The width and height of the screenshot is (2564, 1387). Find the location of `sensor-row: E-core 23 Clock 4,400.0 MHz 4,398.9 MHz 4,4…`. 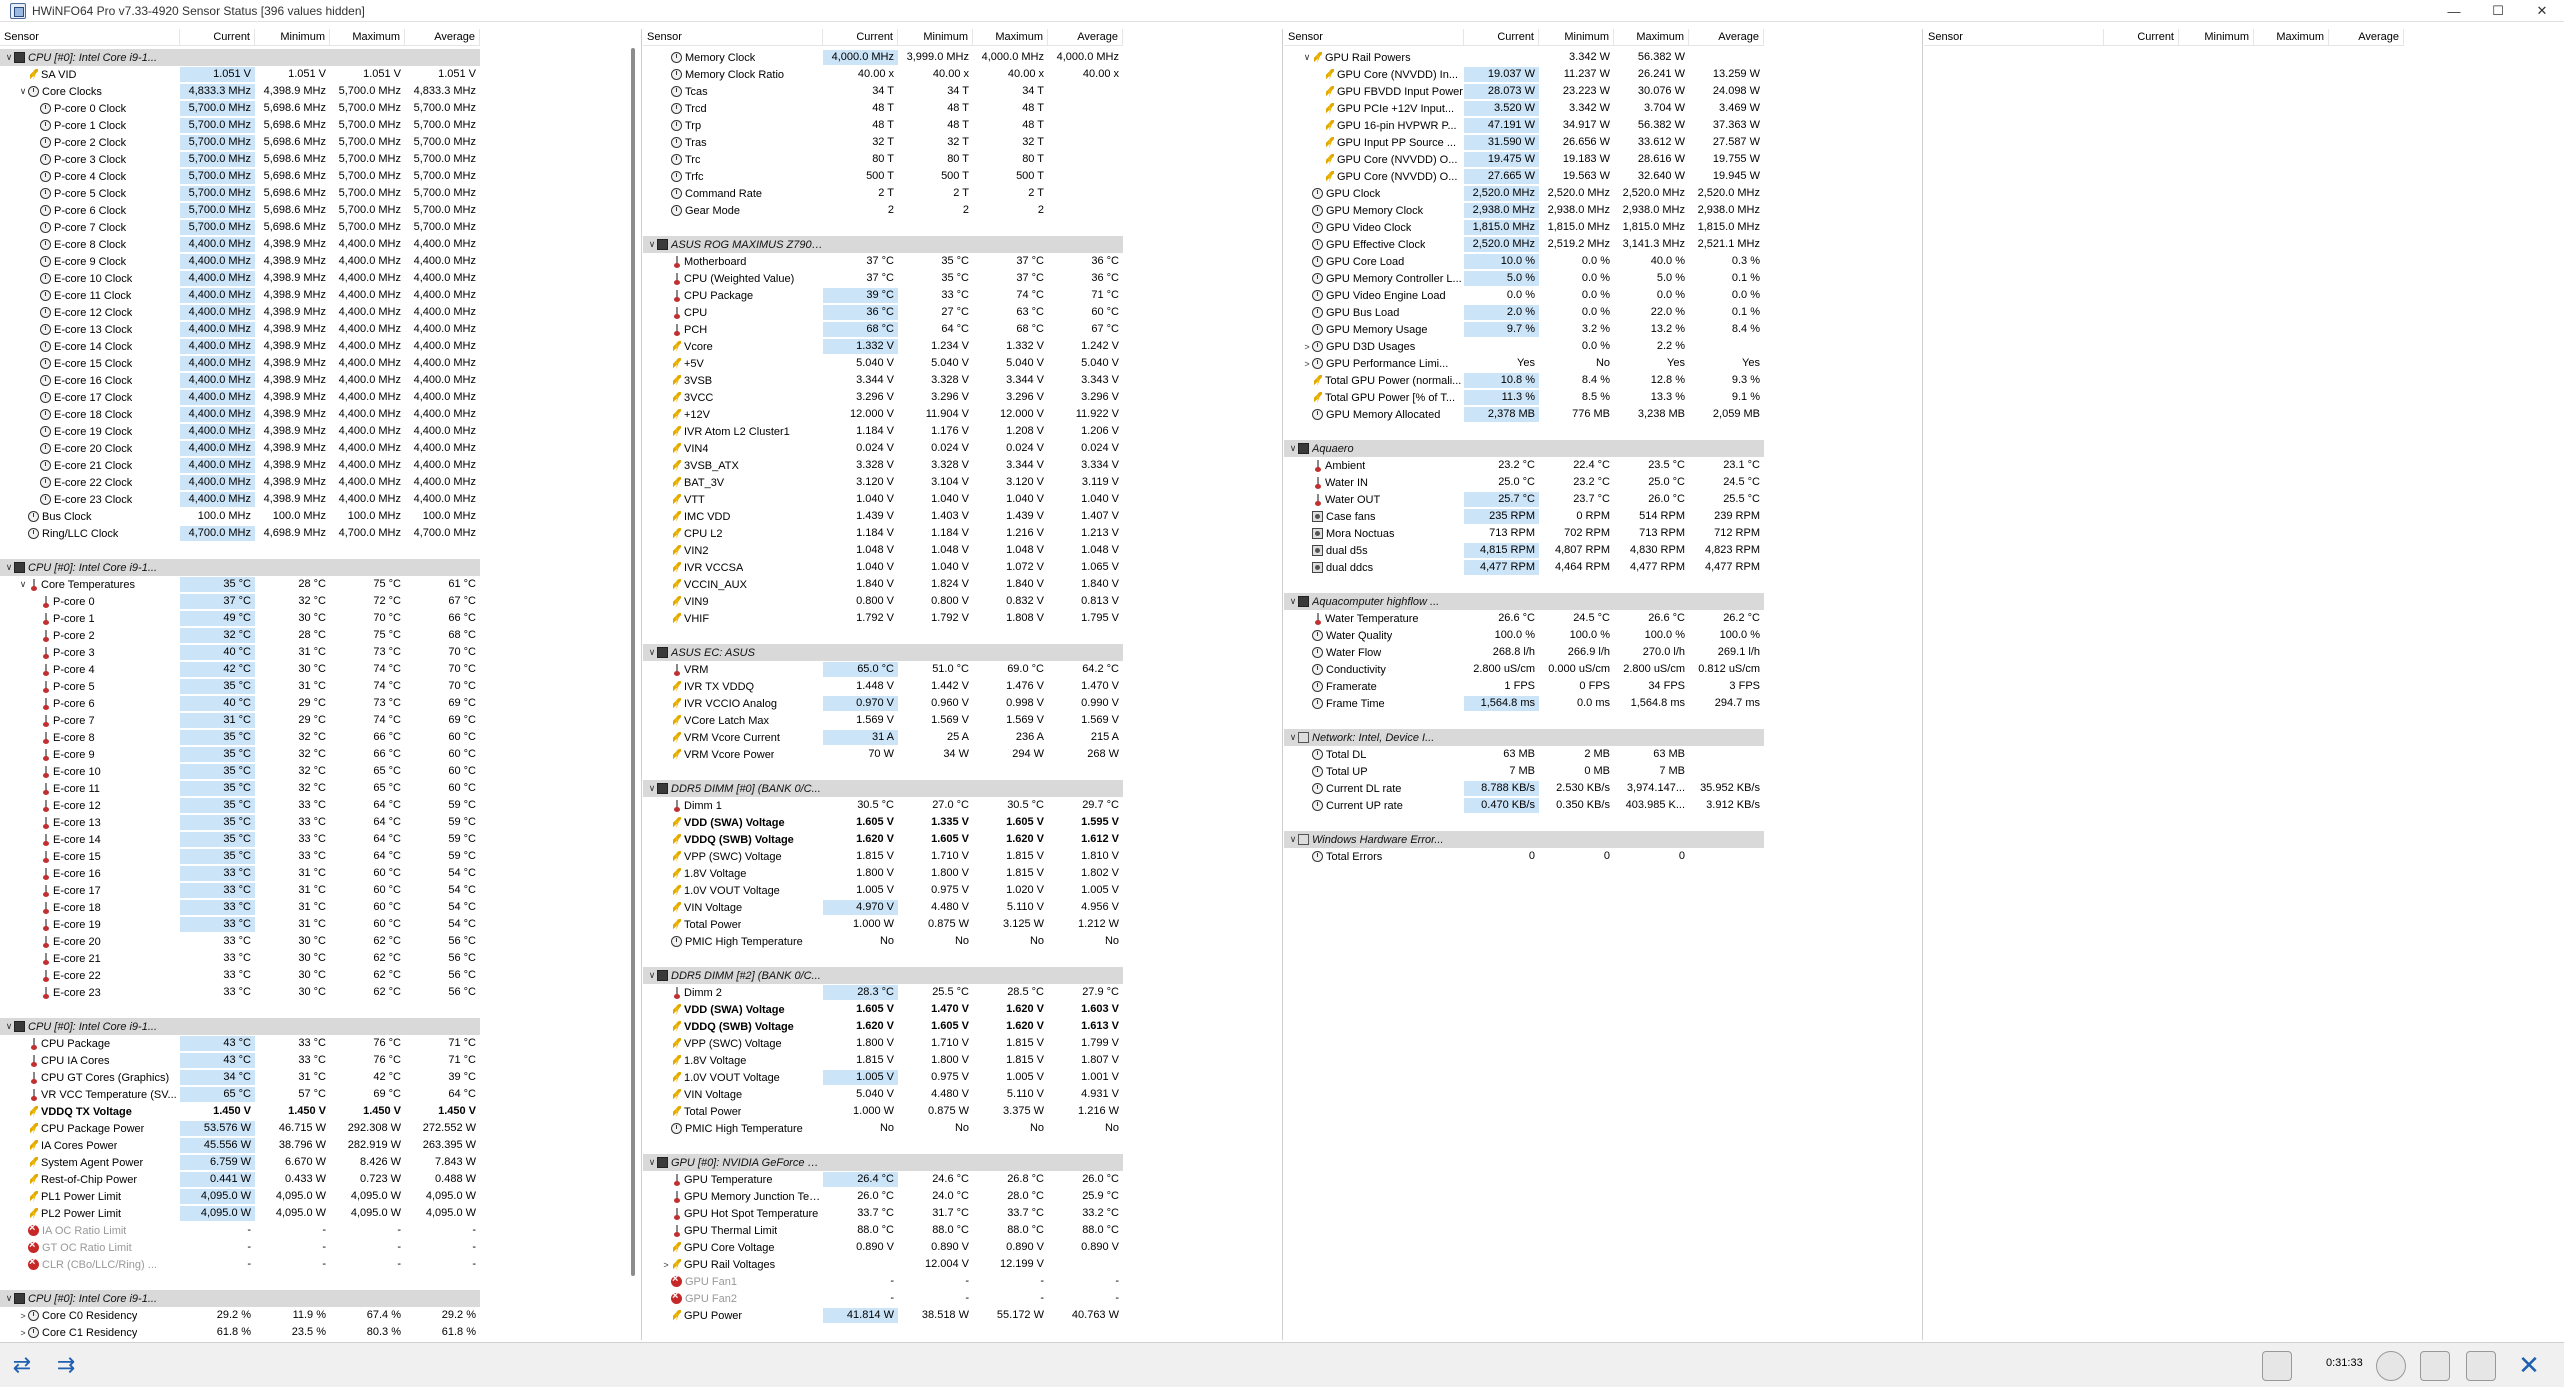

sensor-row: E-core 23 Clock 4,400.0 MHz 4,398.9 MHz 4,4… is located at coordinates (240, 499).